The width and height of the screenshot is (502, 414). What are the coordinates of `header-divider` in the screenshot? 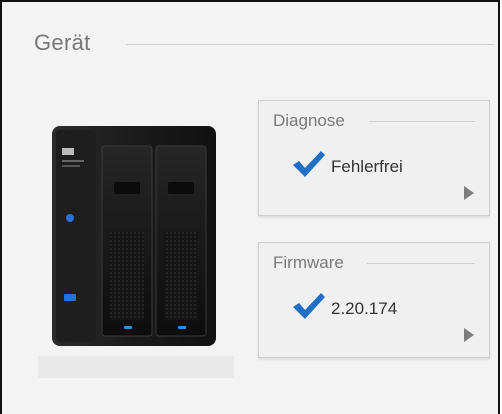 It's located at (310, 44).